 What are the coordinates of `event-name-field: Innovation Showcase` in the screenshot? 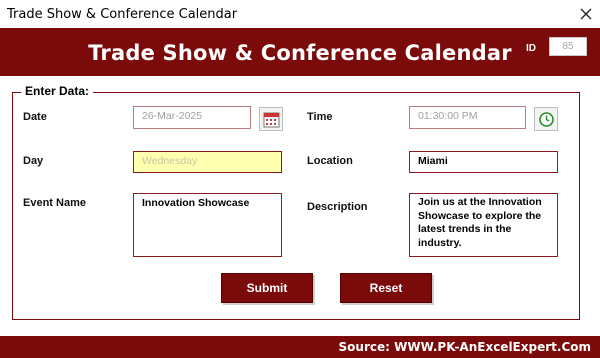 It's located at (207, 225).